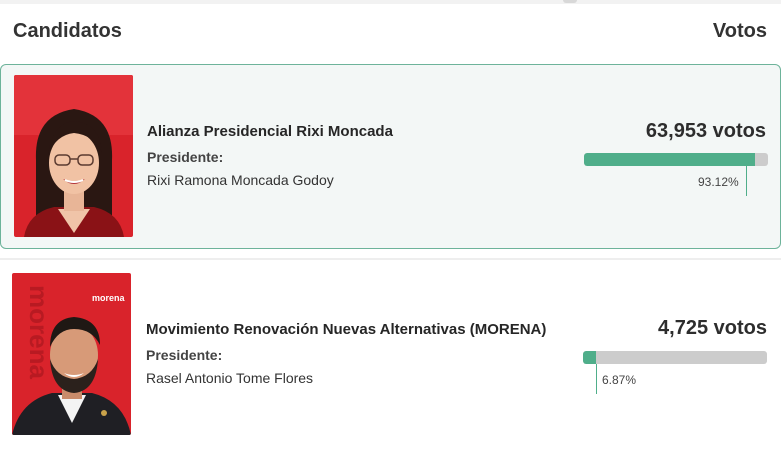 The width and height of the screenshot is (781, 475). I want to click on results-header: Candidatos Votos, so click(390, 31).